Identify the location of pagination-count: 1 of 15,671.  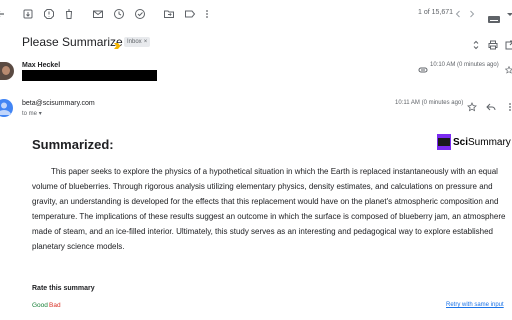
(436, 12).